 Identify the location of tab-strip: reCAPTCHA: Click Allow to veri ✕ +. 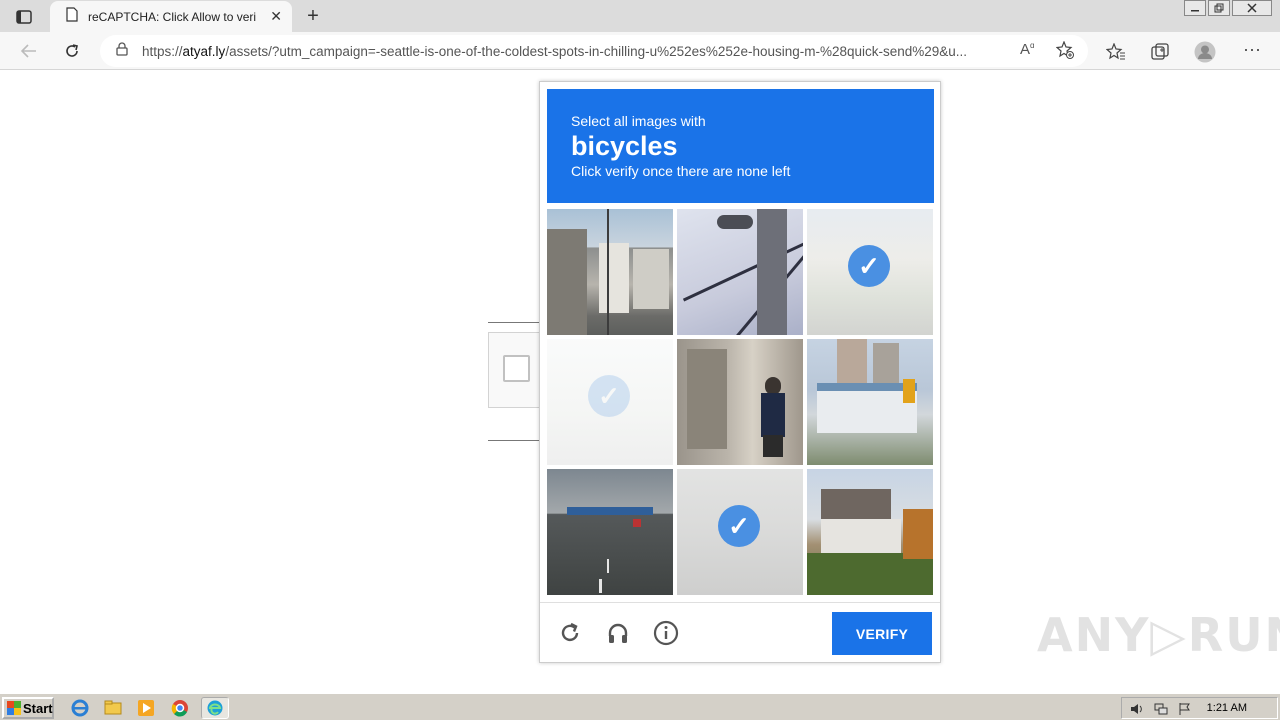
(640, 16).